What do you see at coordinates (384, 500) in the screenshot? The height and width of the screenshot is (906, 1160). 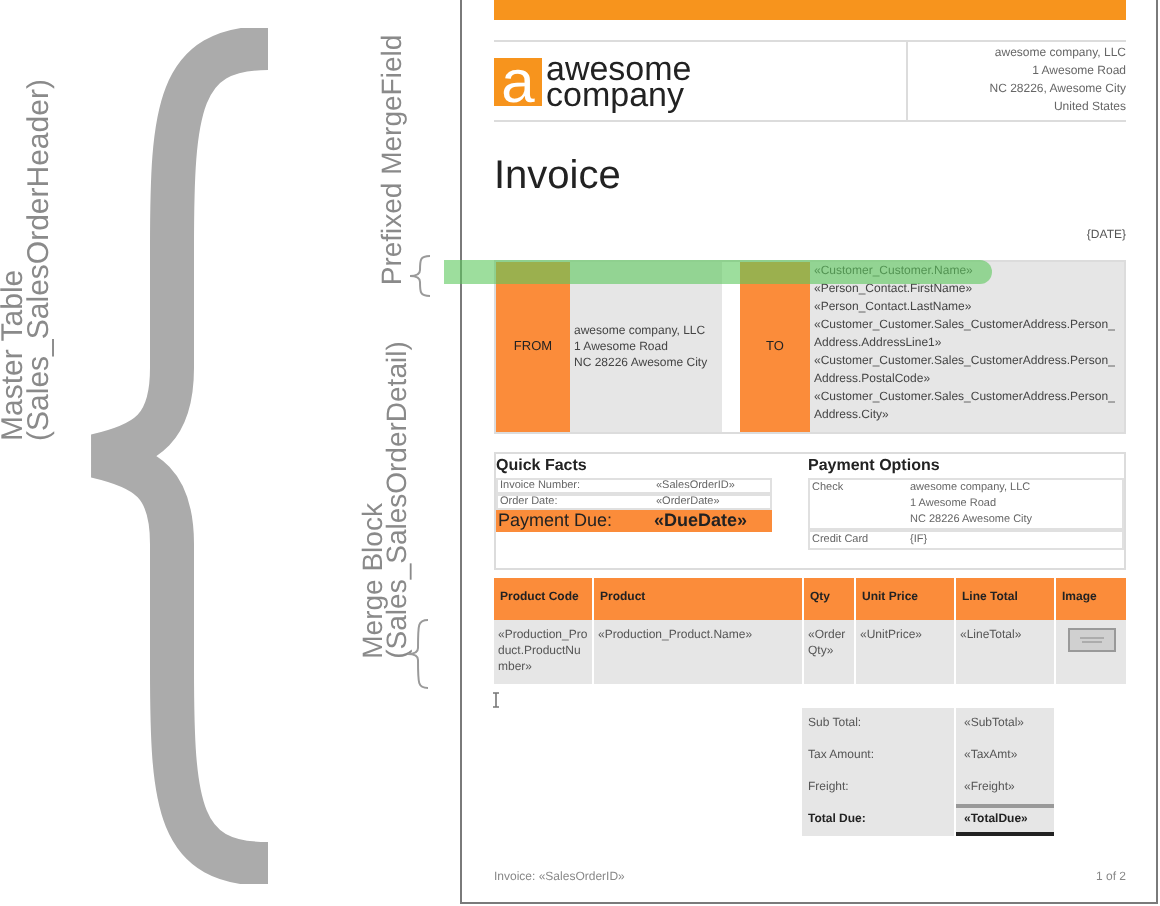 I see `annotation-label: Merge Block (Sales_SalesOrderDetail)` at bounding box center [384, 500].